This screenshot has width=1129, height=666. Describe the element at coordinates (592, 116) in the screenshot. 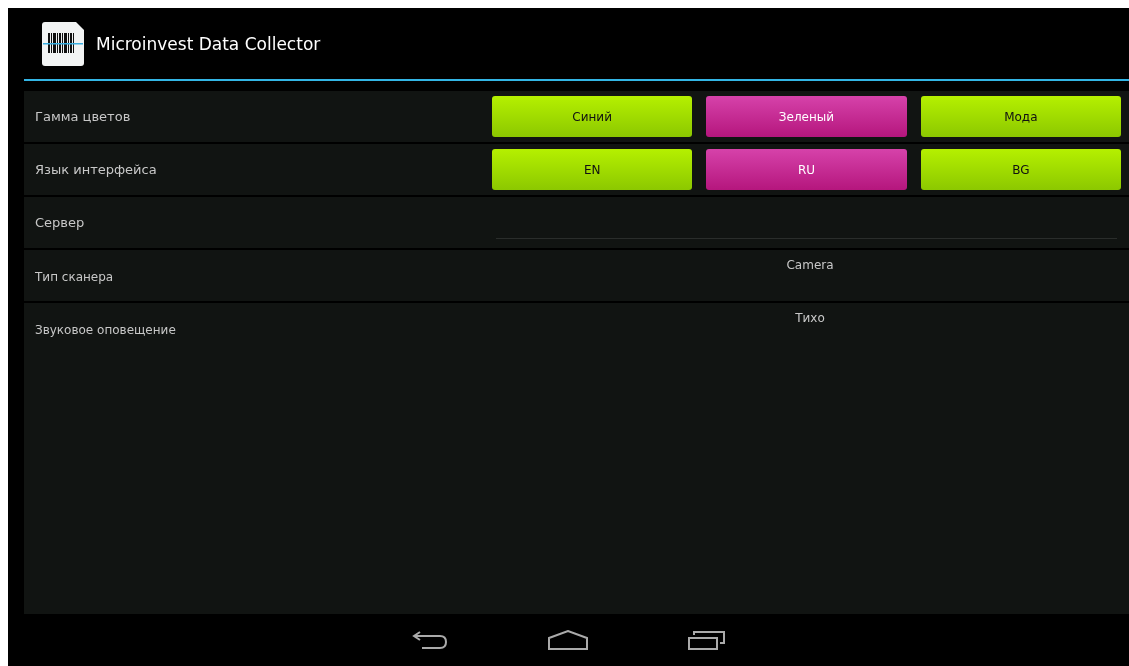

I see `option-button: Синий` at that location.